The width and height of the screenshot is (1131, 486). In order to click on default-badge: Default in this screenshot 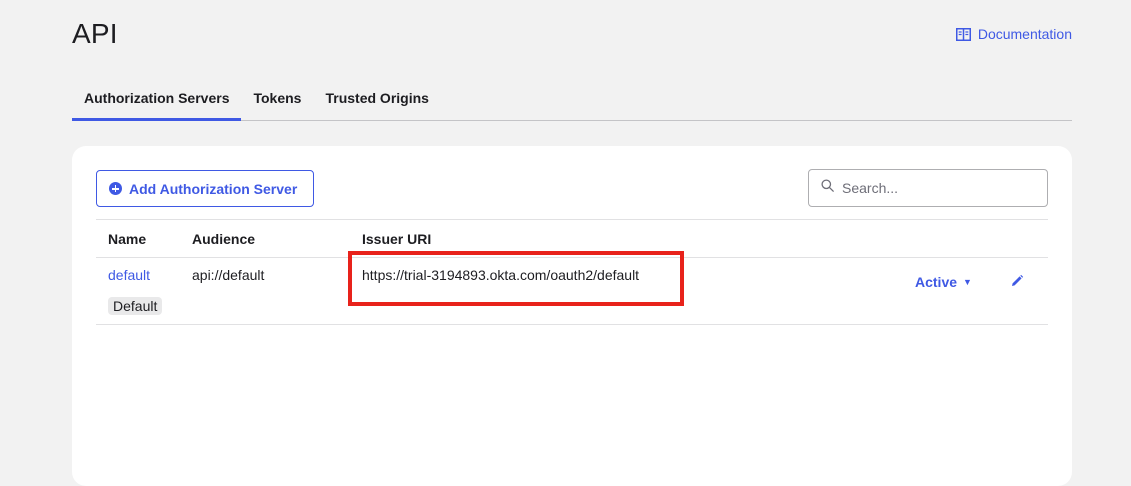, I will do `click(135, 306)`.